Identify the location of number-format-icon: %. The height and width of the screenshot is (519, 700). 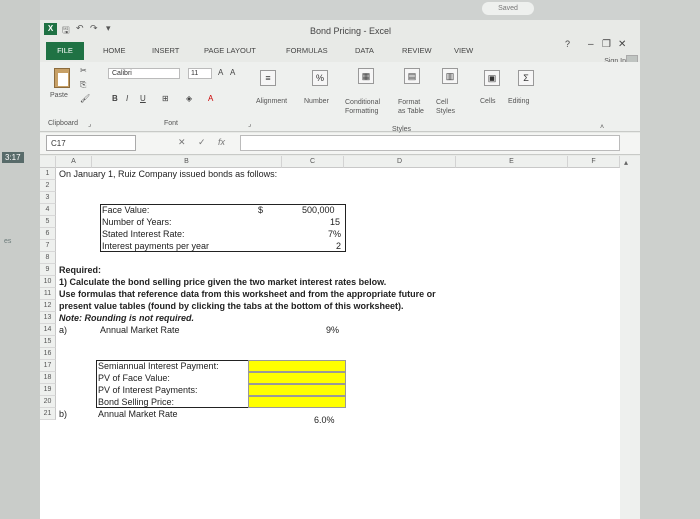
(320, 78).